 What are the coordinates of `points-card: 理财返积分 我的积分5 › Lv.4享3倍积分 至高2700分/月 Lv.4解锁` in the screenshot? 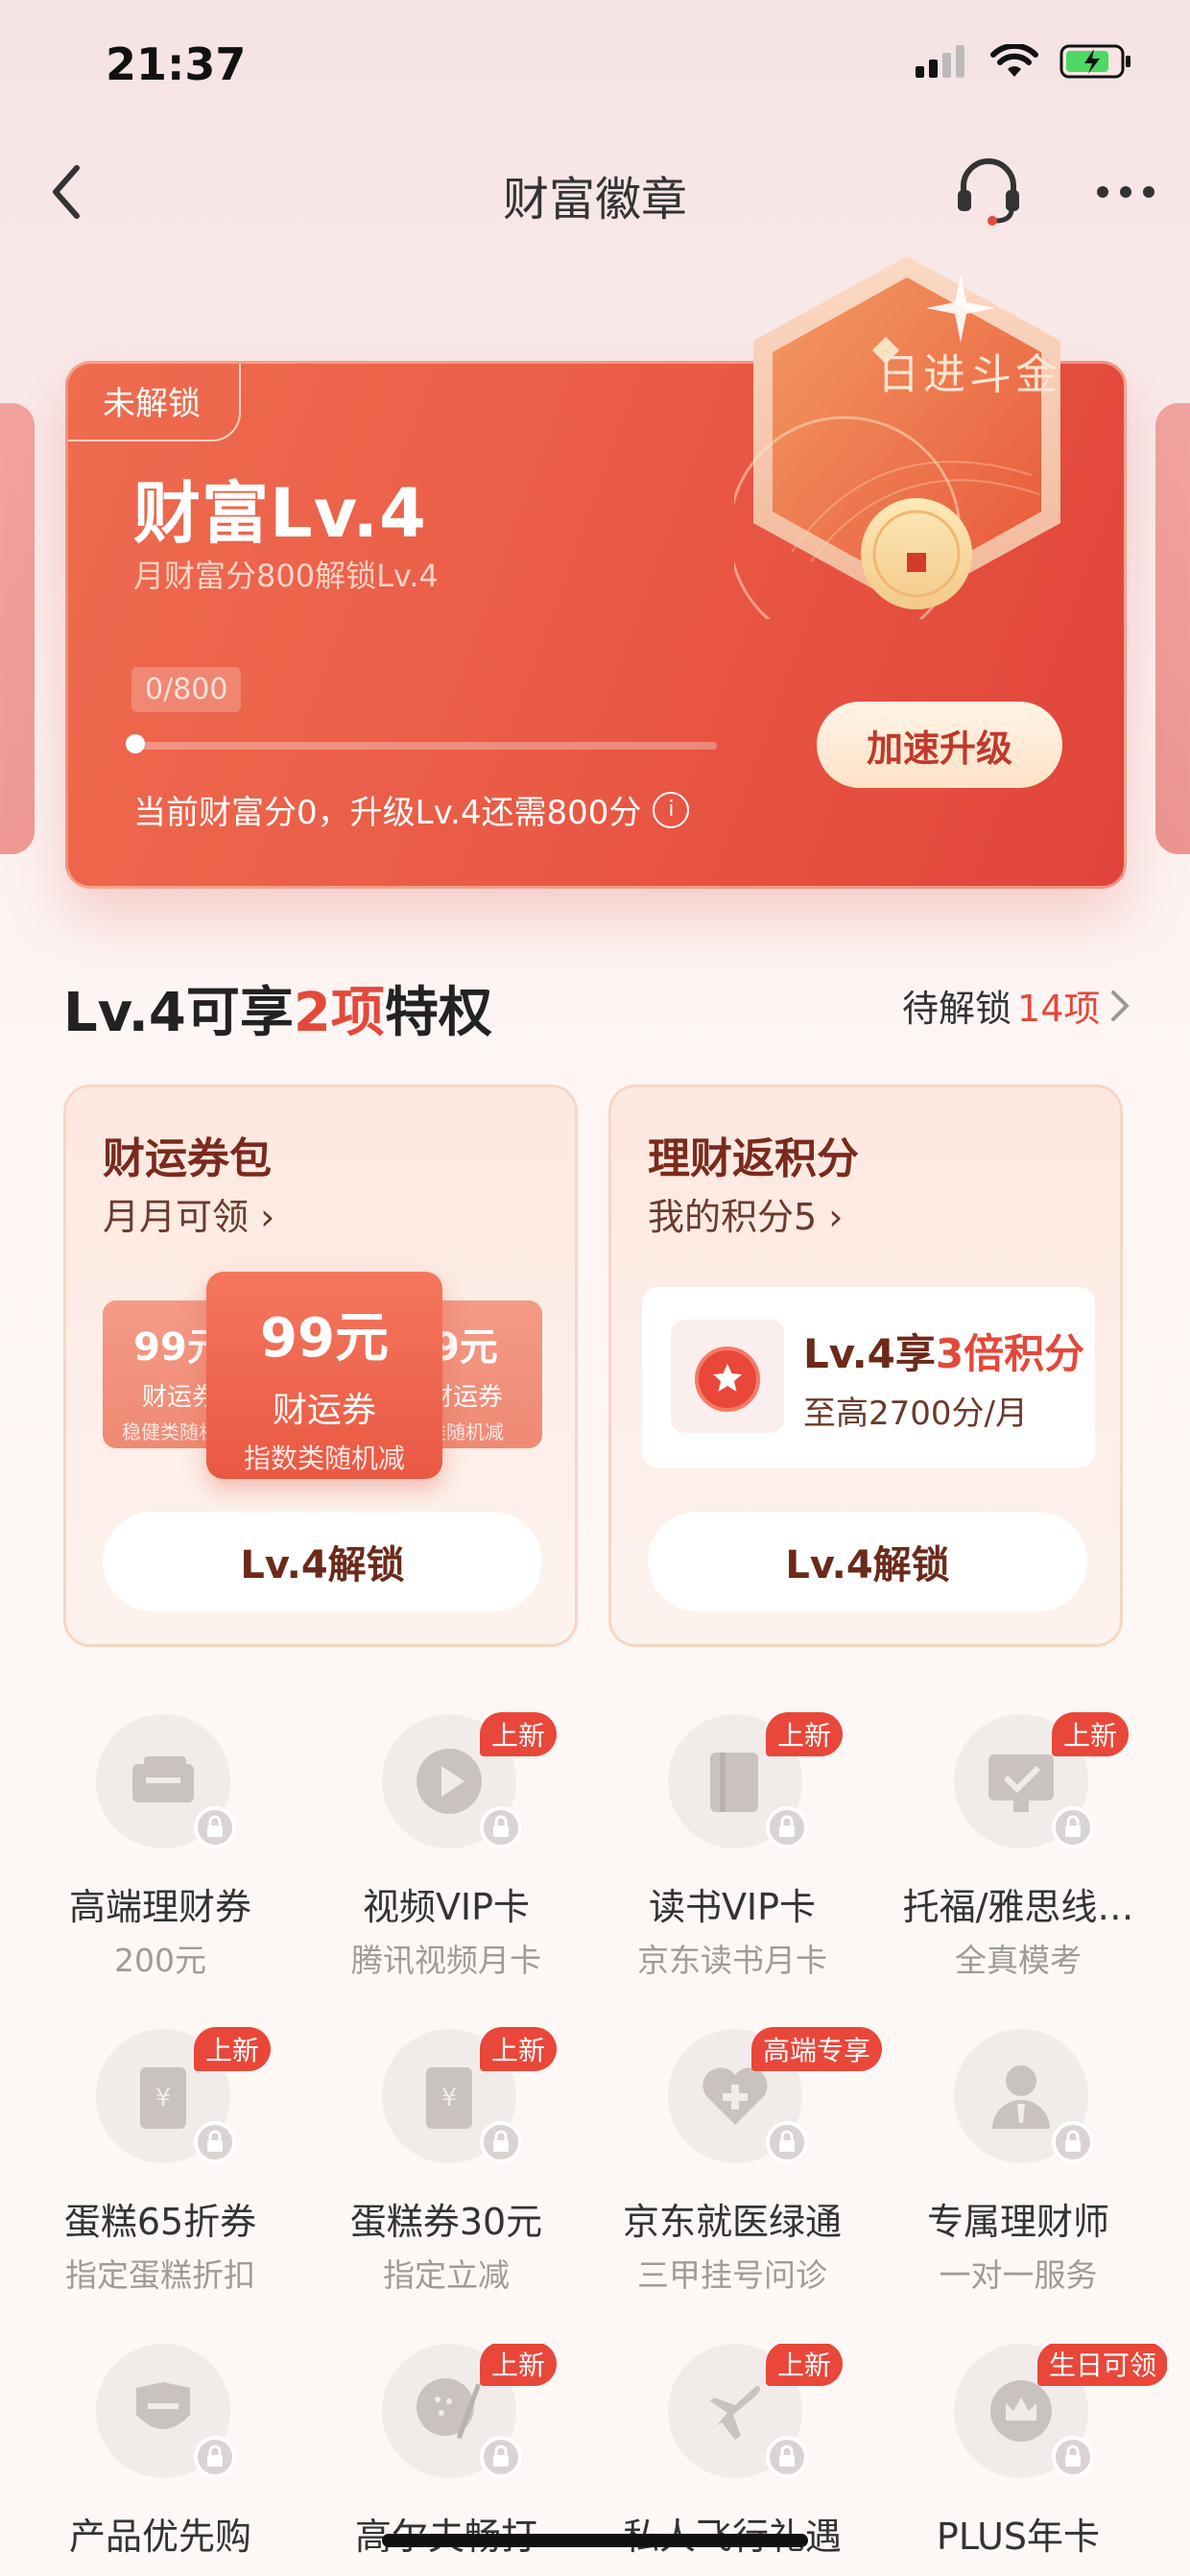 It's located at (866, 1366).